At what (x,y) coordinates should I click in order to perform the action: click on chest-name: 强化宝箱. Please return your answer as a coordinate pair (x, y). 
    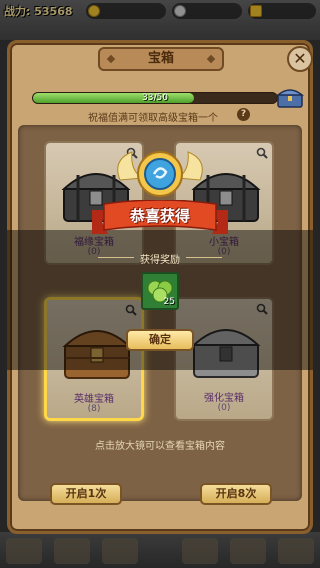
    Looking at the image, I should click on (224, 398).